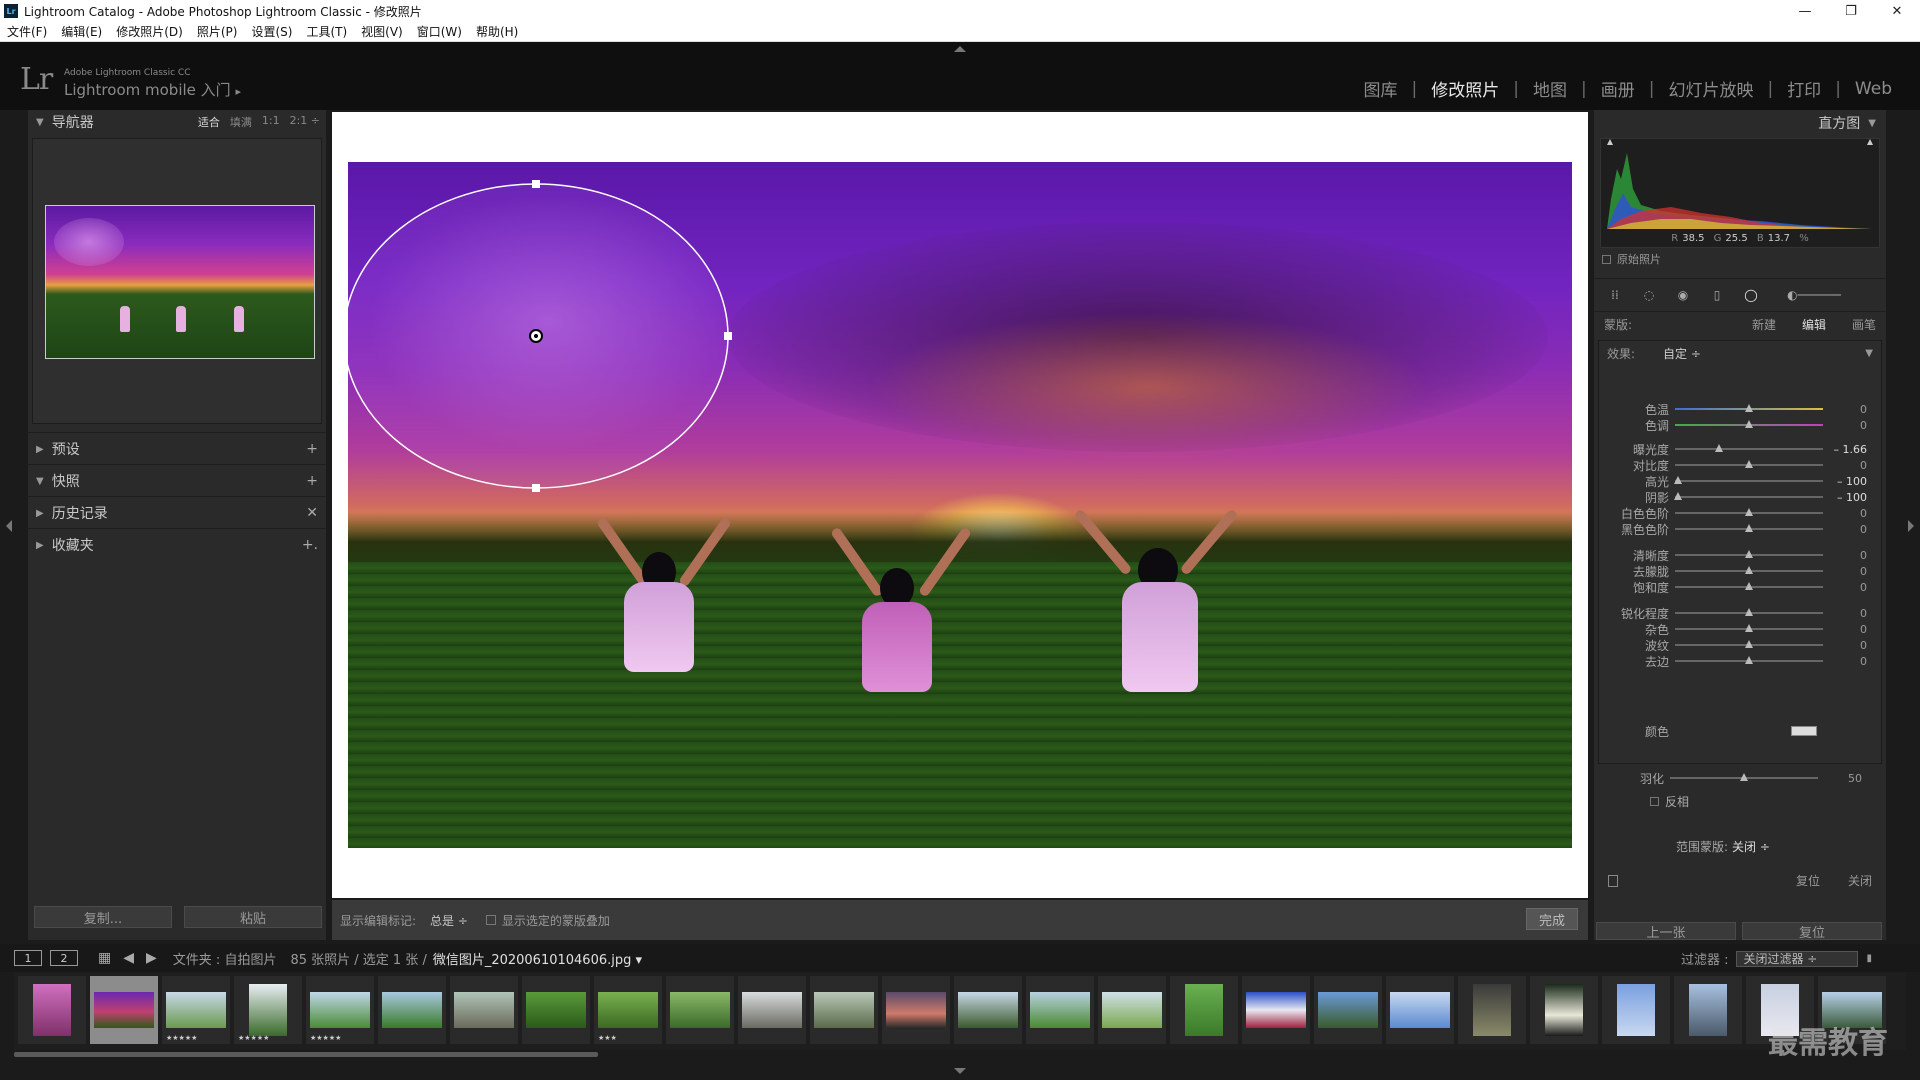 The image size is (1920, 1080). I want to click on slider-row: 杂色 0, so click(1740, 629).